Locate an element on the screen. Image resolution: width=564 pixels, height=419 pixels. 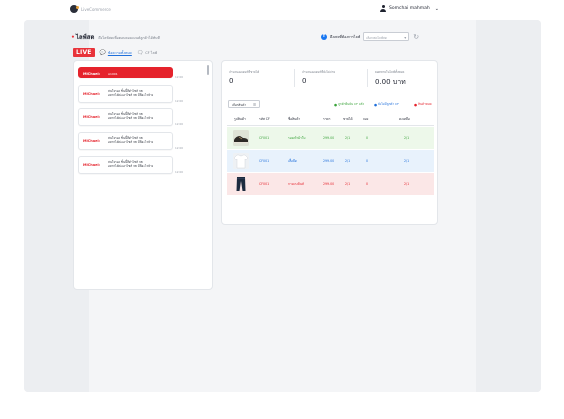
stat-value: 0.00 บาท is located at coordinates (390, 82).